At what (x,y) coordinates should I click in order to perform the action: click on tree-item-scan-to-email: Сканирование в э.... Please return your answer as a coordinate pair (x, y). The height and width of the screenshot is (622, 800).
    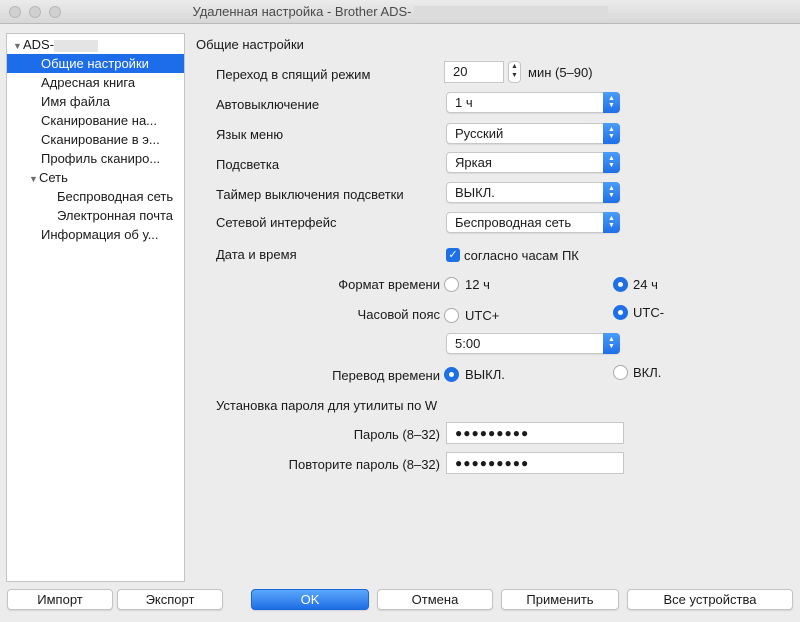
    Looking at the image, I should click on (95, 139).